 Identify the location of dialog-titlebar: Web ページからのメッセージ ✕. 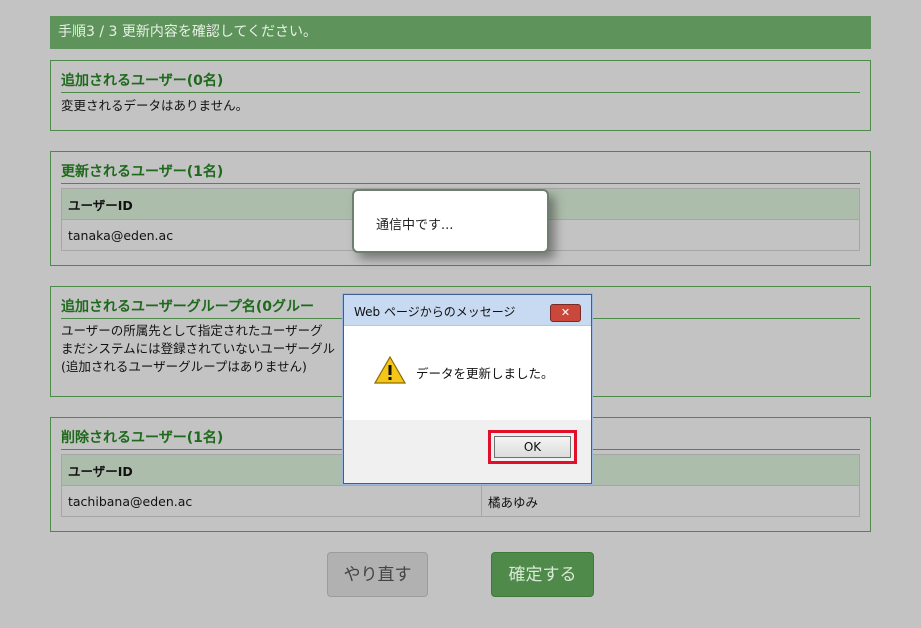
(467, 310).